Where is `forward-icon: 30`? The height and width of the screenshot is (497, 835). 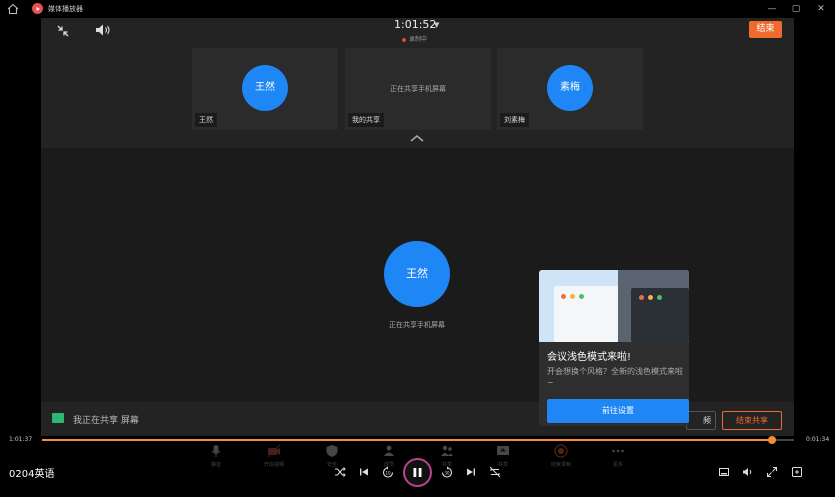 forward-icon: 30 is located at coordinates (447, 472).